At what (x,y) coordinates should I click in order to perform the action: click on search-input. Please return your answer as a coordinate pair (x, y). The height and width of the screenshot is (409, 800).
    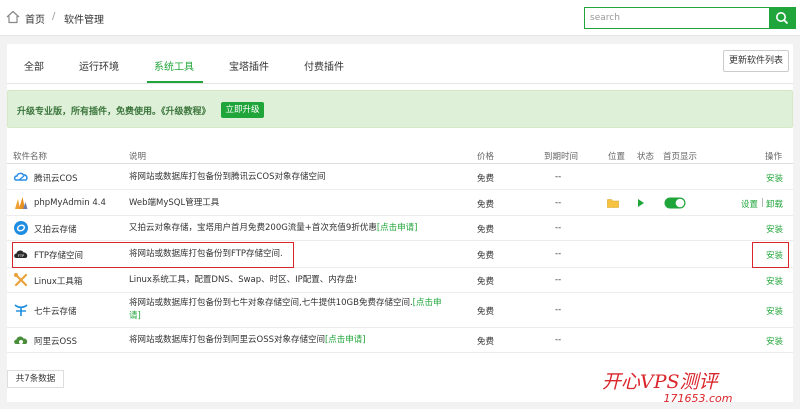
    Looking at the image, I should click on (677, 18).